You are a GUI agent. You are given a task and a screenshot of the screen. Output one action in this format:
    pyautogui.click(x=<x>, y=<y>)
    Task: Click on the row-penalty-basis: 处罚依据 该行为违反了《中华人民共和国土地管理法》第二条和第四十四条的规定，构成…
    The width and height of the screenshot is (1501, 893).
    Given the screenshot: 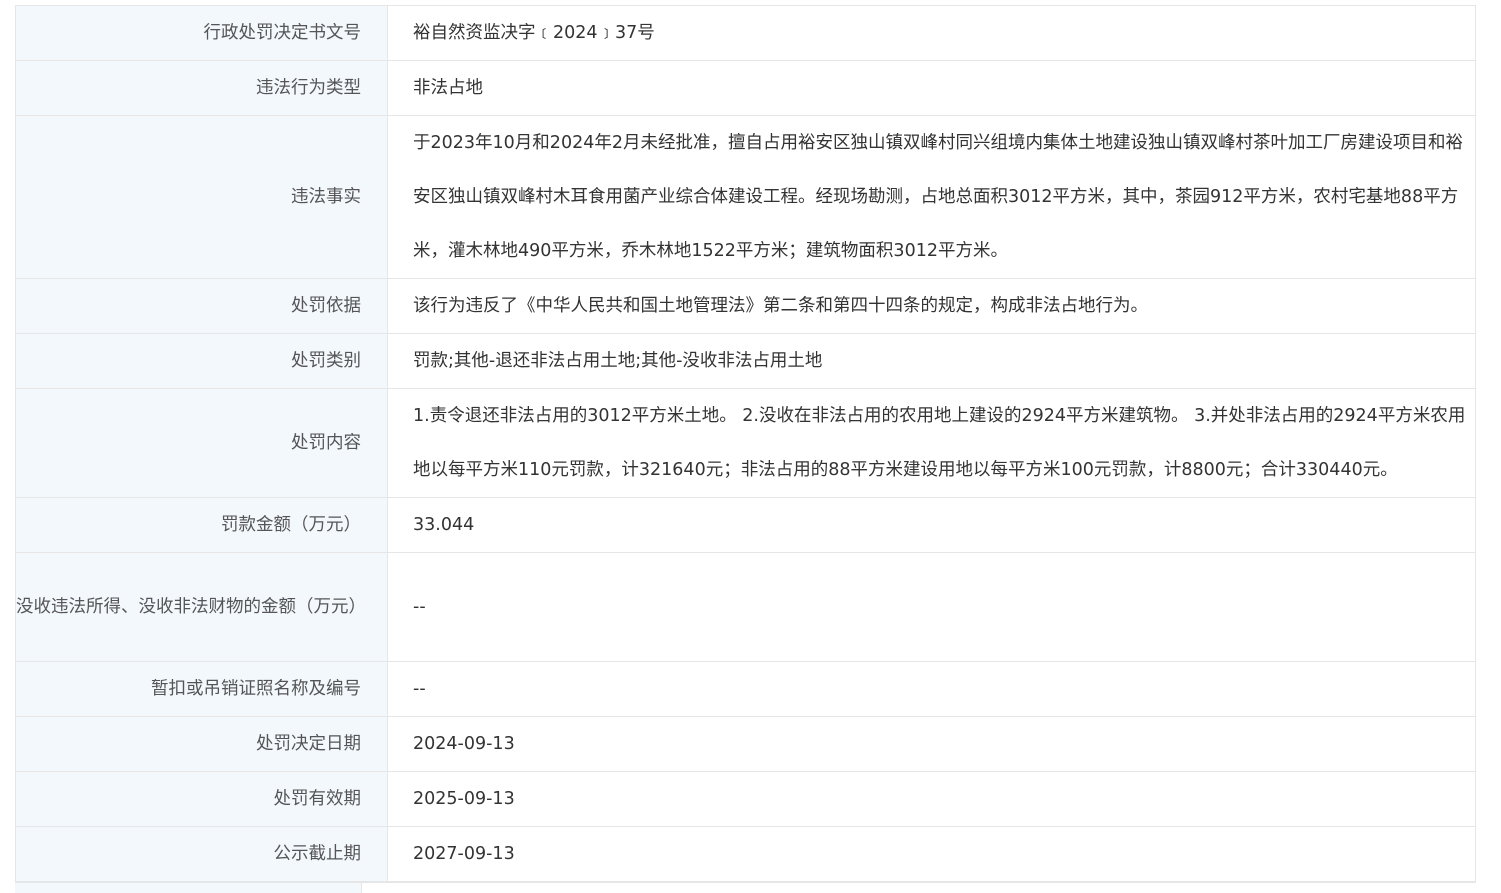 What is the action you would take?
    pyautogui.click(x=745, y=306)
    